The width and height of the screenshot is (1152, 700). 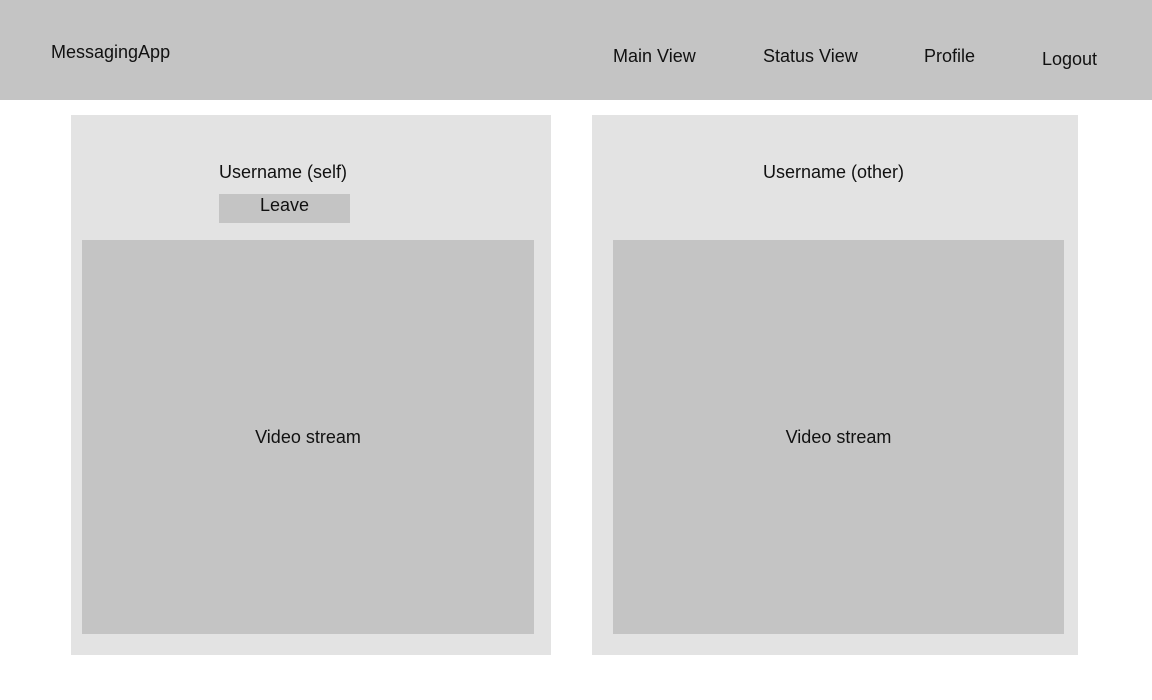 I want to click on other-video-label: Video stream, so click(x=838, y=437).